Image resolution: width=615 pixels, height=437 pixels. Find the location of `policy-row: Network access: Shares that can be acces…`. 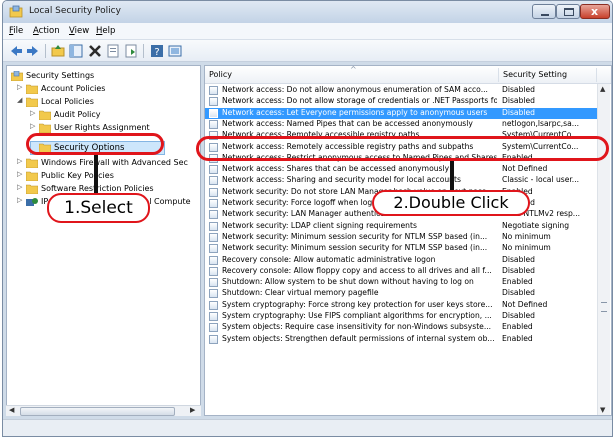

policy-row: Network access: Shares that can be acces… is located at coordinates (401, 169).